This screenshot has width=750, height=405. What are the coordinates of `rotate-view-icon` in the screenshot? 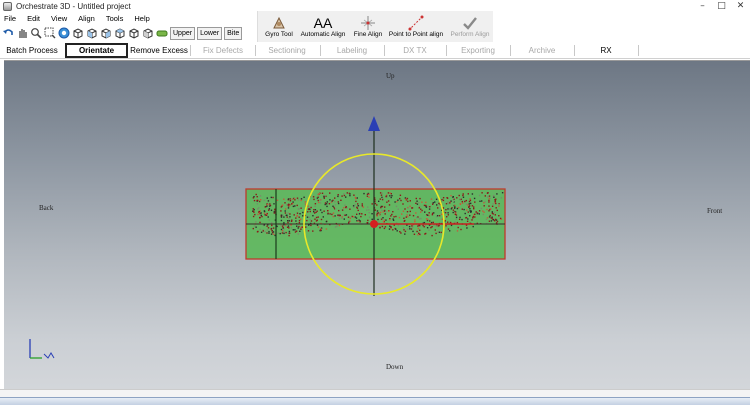 It's located at (64, 33).